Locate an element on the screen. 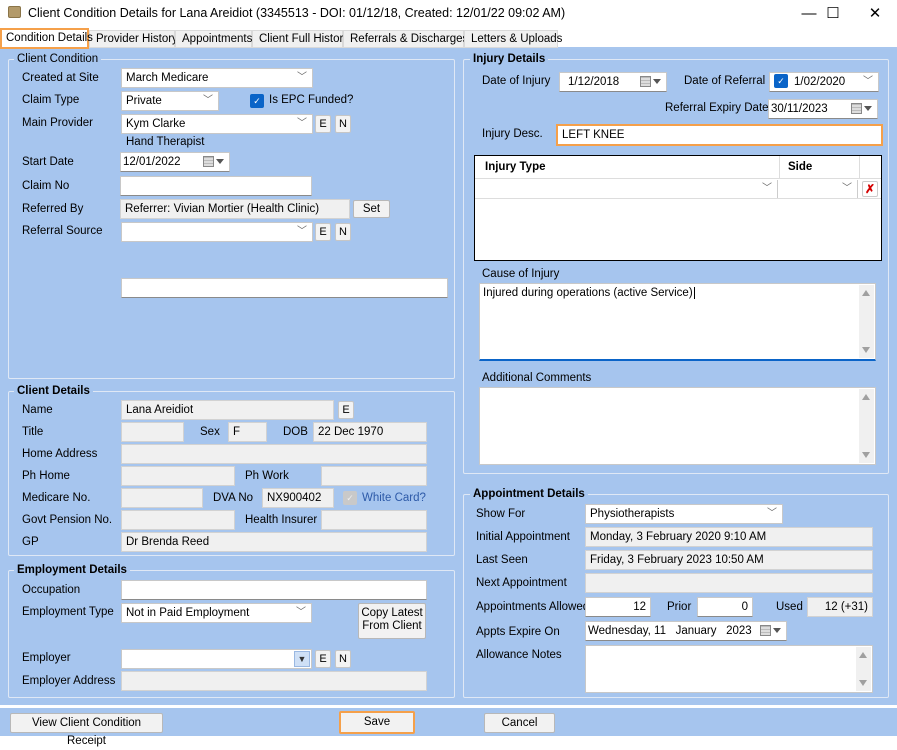 The width and height of the screenshot is (897, 750). side-select: ﹀ is located at coordinates (819, 189).